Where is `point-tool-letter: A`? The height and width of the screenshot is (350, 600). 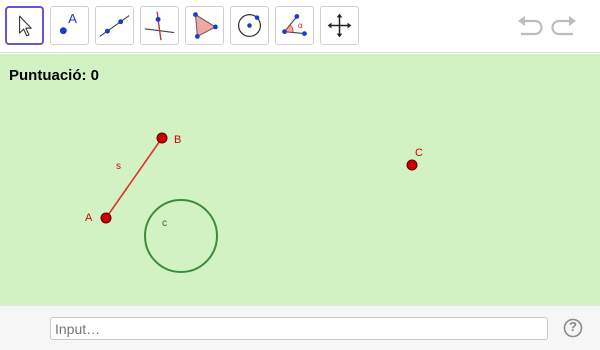 point-tool-letter: A is located at coordinates (72, 18).